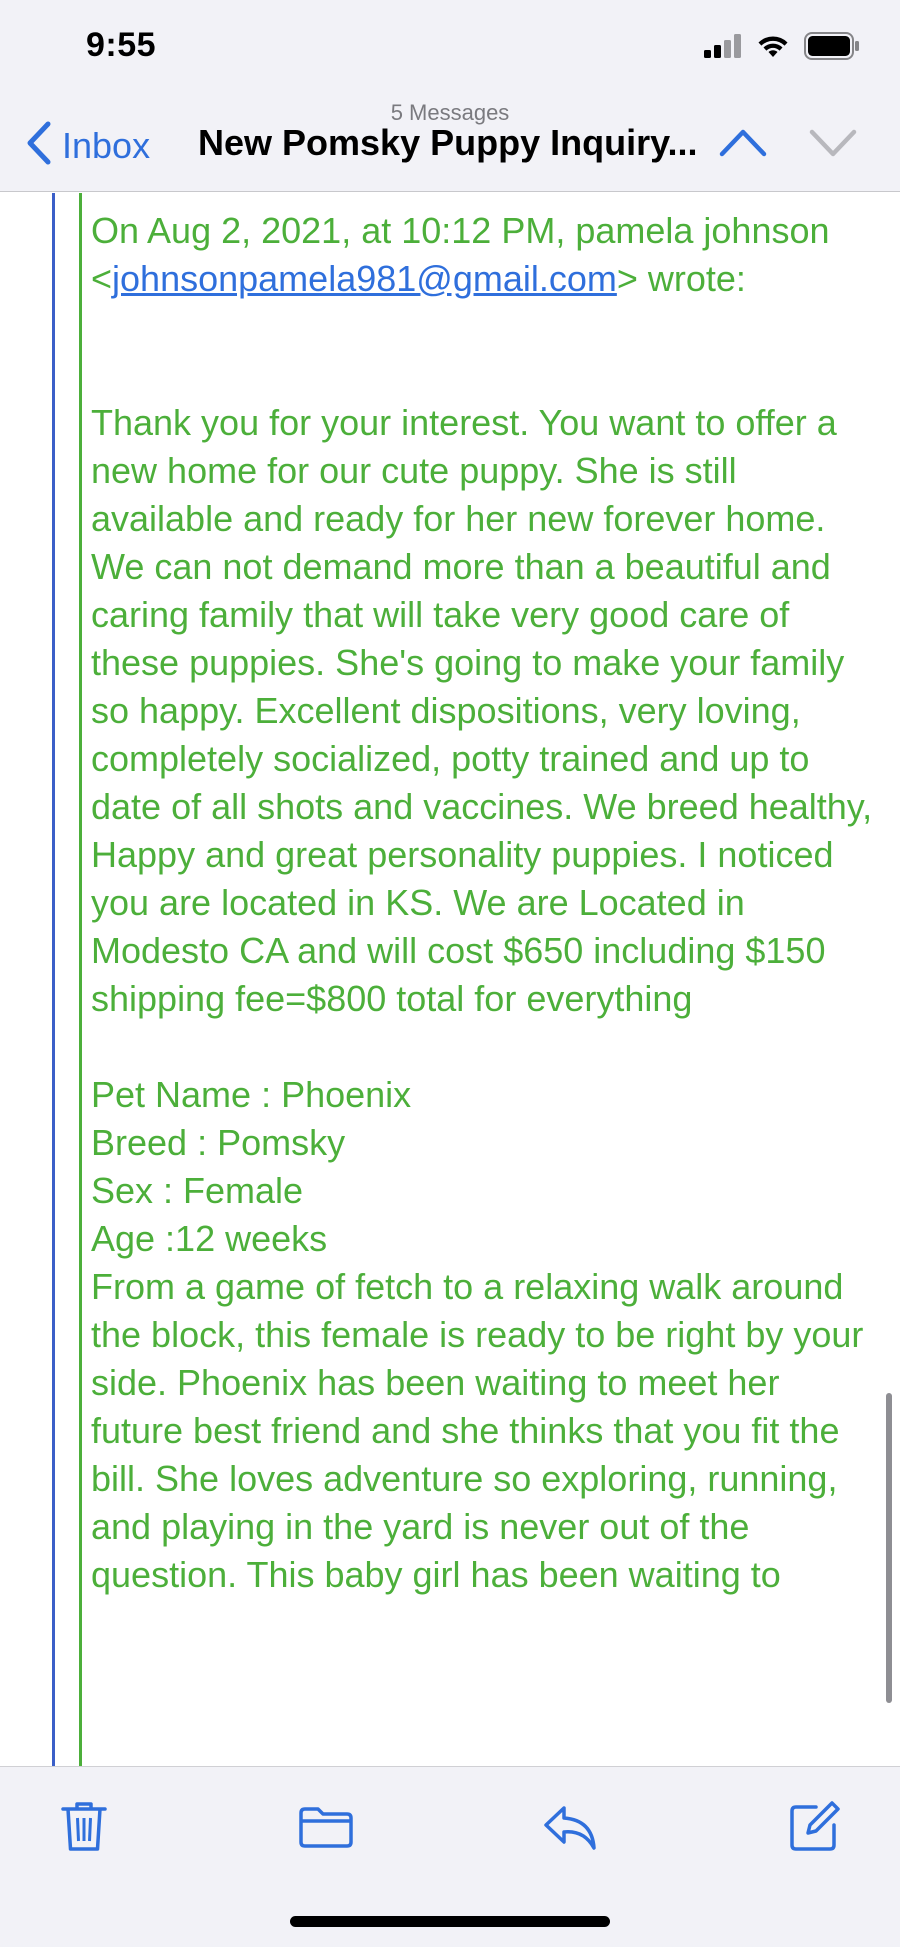 This screenshot has width=900, height=1947. What do you see at coordinates (364, 278) in the screenshot?
I see `sender-email-link: johnsonpamela981@gmail.com` at bounding box center [364, 278].